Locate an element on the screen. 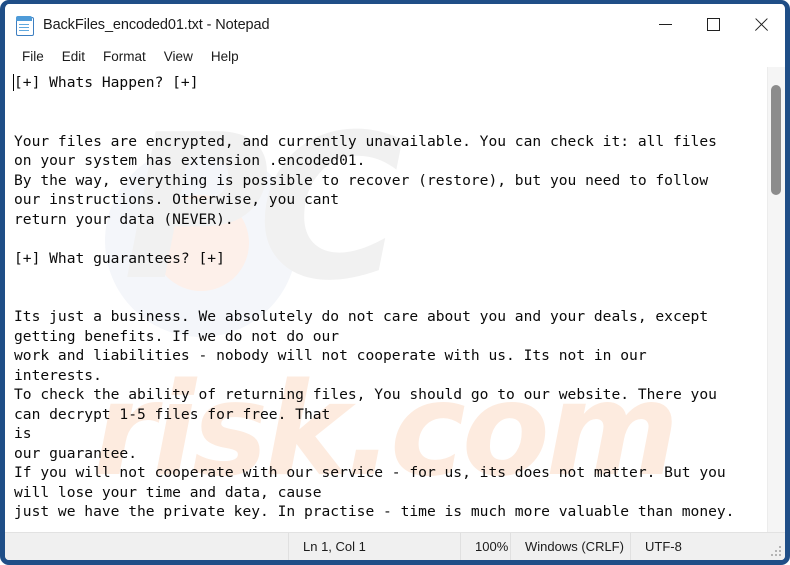 The width and height of the screenshot is (790, 565). minimize-icon is located at coordinates (665, 24).